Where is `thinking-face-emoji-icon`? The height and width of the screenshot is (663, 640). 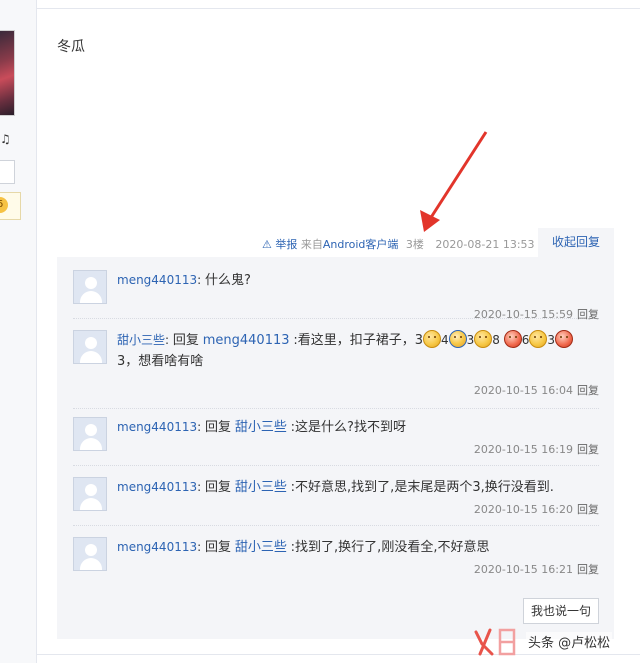 thinking-face-emoji-icon is located at coordinates (483, 339).